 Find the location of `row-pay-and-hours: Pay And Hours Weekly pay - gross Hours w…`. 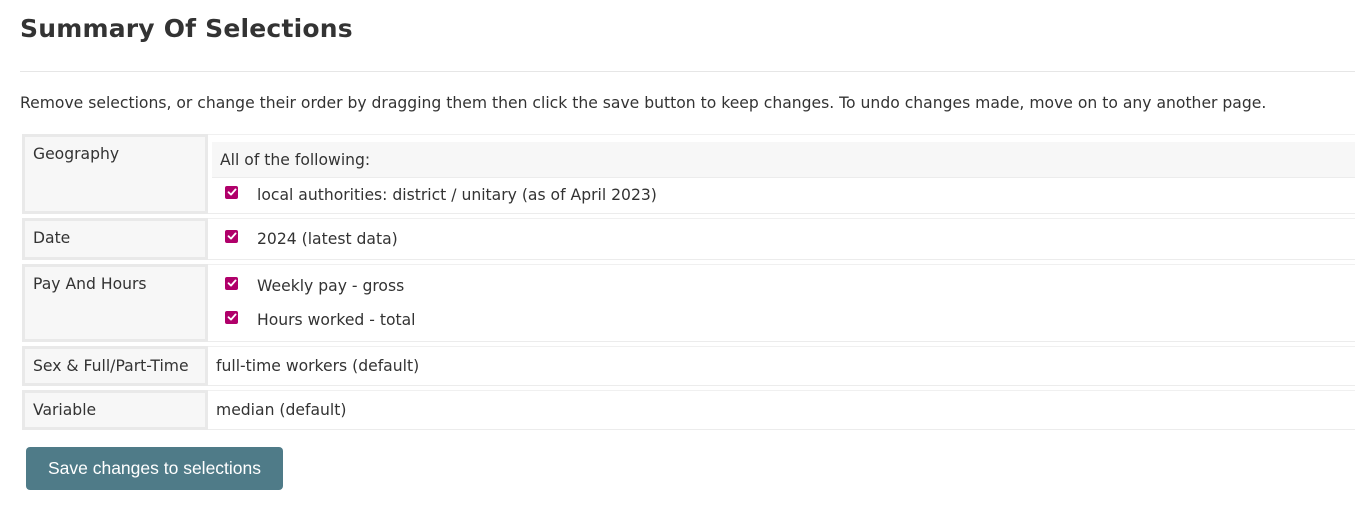

row-pay-and-hours: Pay And Hours Weekly pay - gross Hours w… is located at coordinates (688, 303).